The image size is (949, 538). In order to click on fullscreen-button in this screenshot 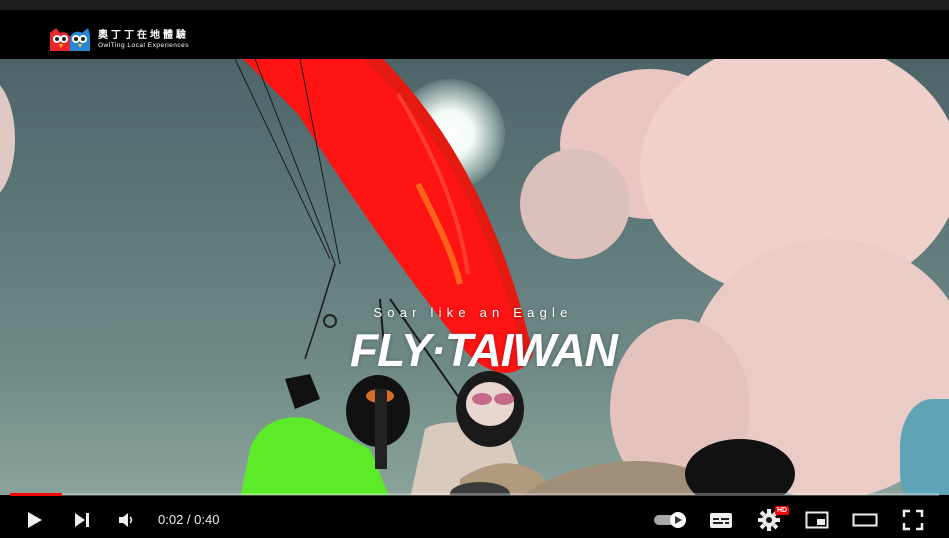, I will do `click(913, 520)`.